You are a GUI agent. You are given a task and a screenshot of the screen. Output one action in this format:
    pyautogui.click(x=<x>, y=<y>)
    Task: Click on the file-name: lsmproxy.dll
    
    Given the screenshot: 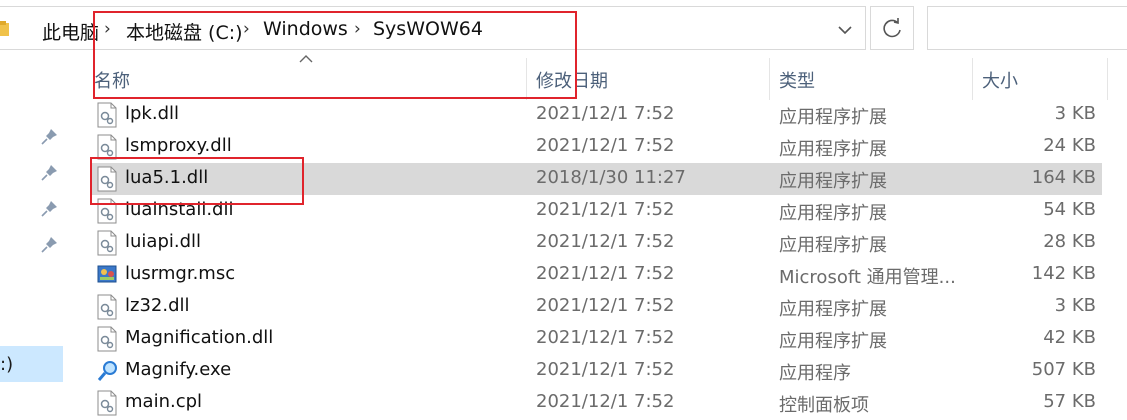 What is the action you would take?
    pyautogui.click(x=178, y=145)
    